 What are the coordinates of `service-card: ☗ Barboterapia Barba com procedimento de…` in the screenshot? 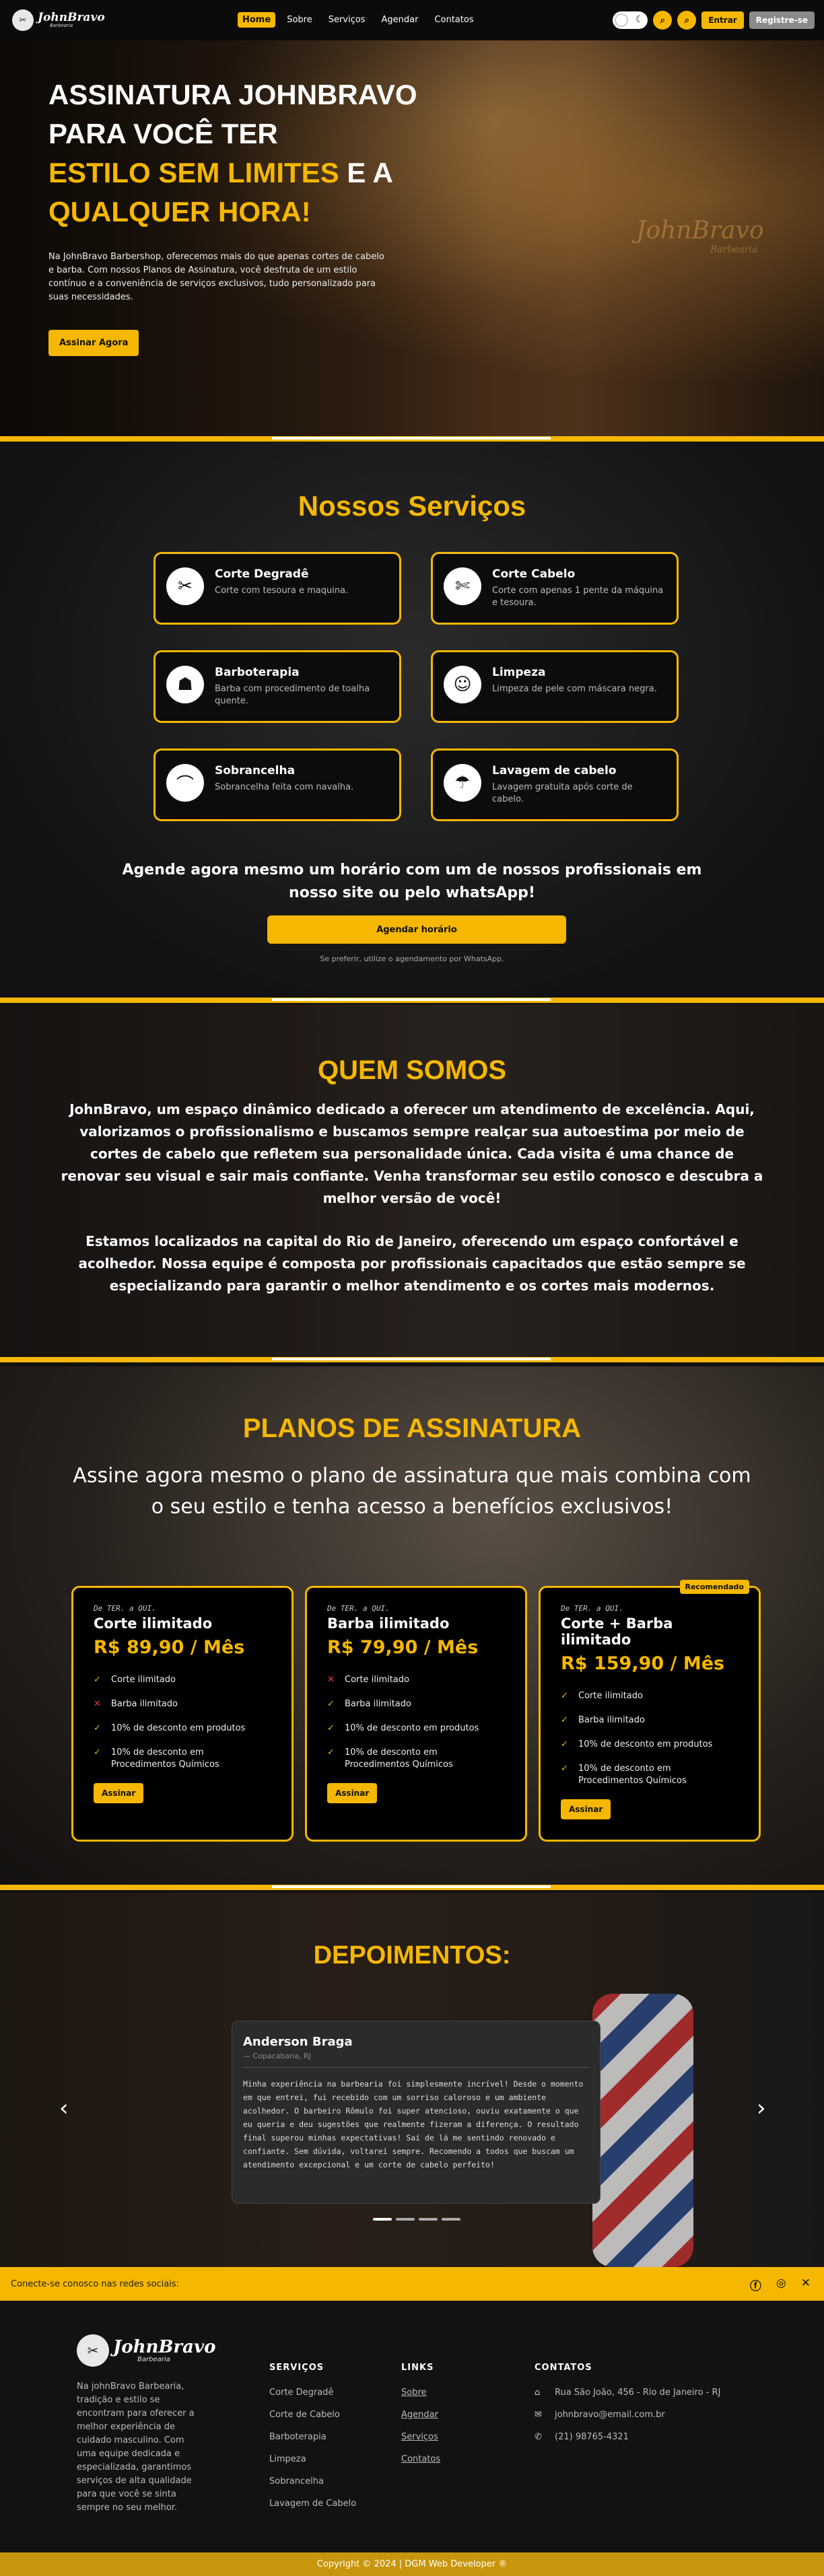 It's located at (277, 686).